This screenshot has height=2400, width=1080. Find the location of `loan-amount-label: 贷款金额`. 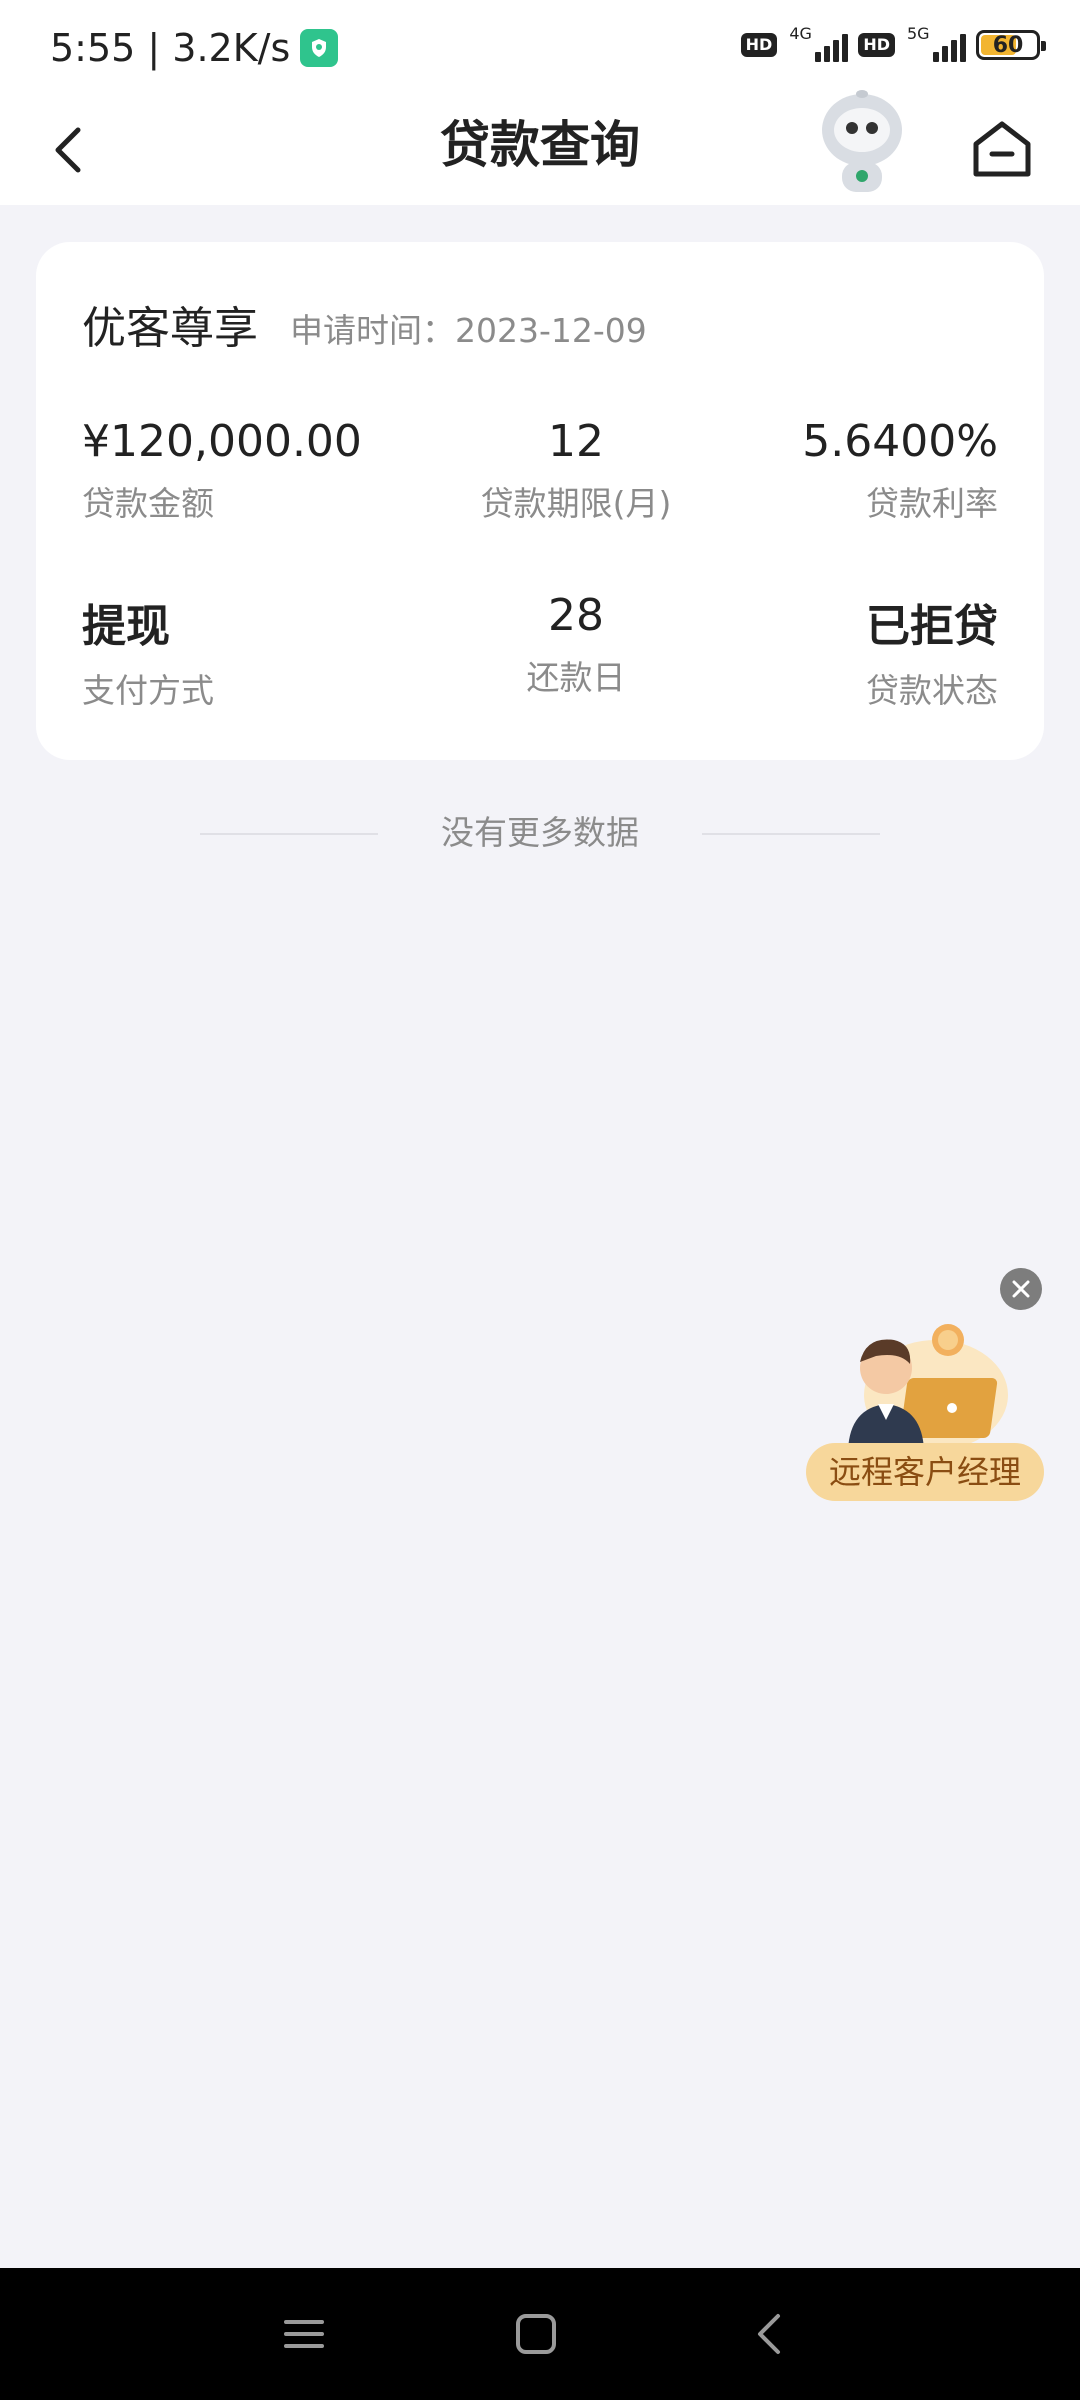

loan-amount-label: 贷款金额 is located at coordinates (148, 503).